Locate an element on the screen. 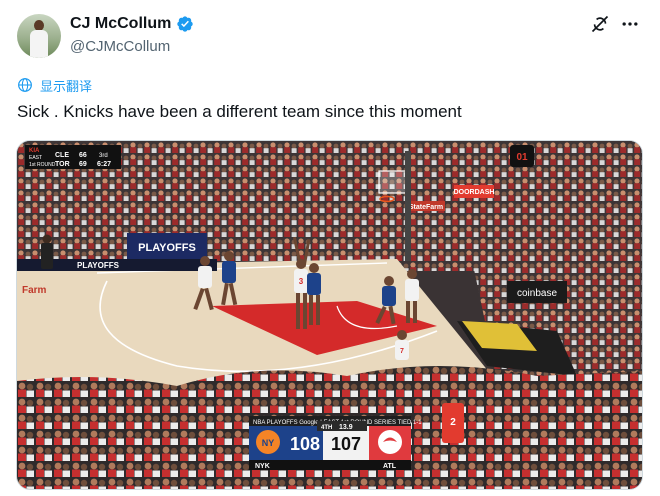 This screenshot has height=496, width=660. hawks-logo-icon is located at coordinates (390, 442).